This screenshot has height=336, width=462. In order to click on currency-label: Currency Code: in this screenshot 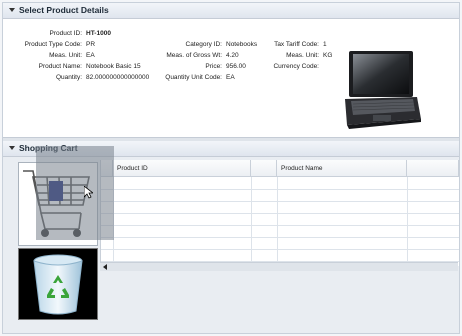, I will do `click(296, 66)`.